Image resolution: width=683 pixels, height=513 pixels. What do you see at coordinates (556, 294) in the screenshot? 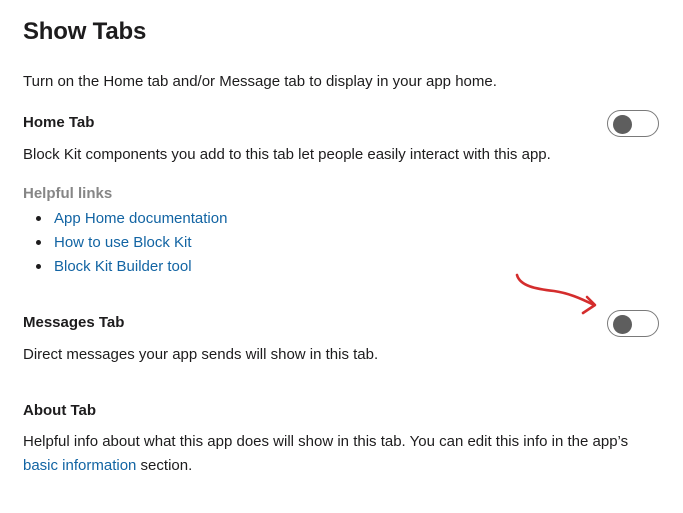
I see `annotation-arrow-icon` at bounding box center [556, 294].